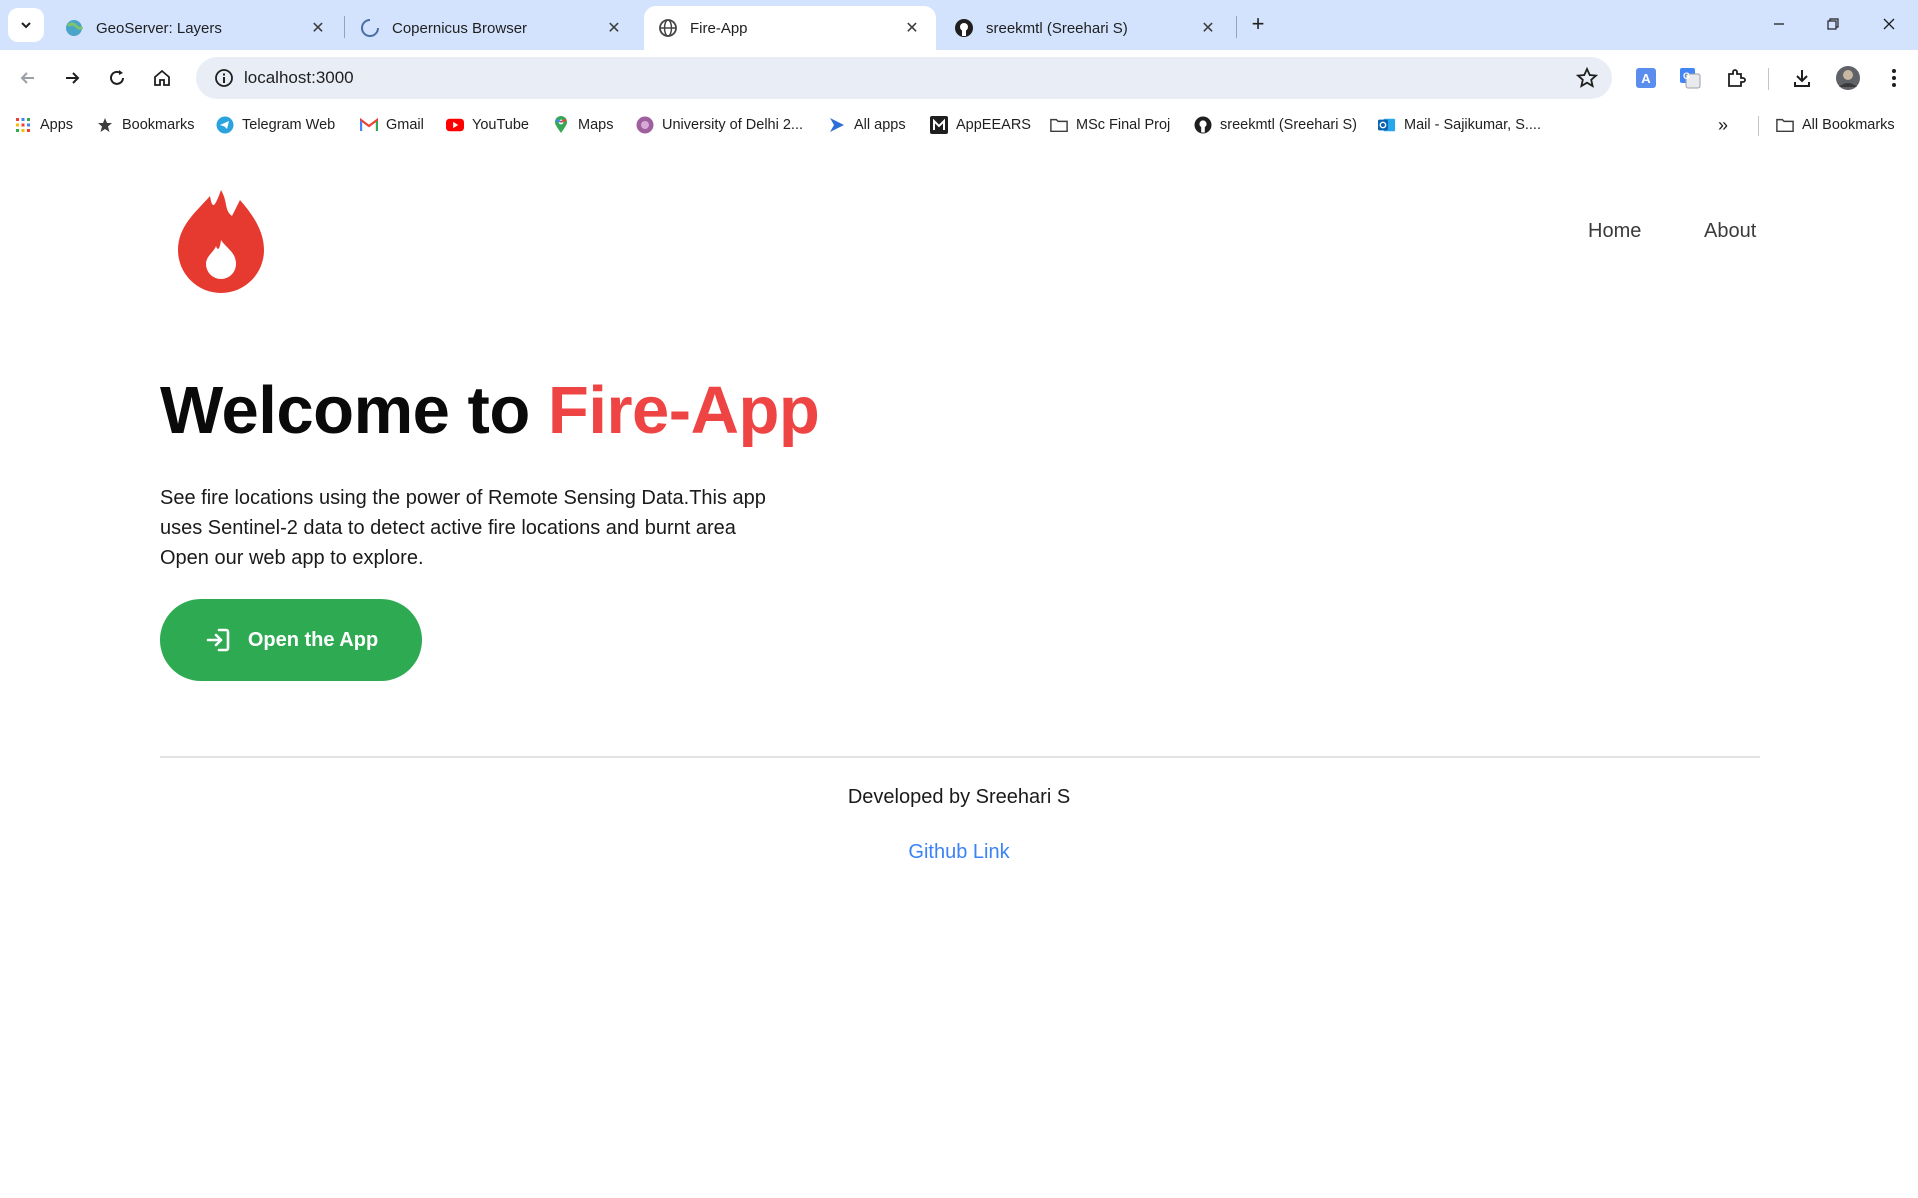 This screenshot has width=1918, height=1198. Describe the element at coordinates (1587, 80) in the screenshot. I see `bookmark-star-icon` at that location.